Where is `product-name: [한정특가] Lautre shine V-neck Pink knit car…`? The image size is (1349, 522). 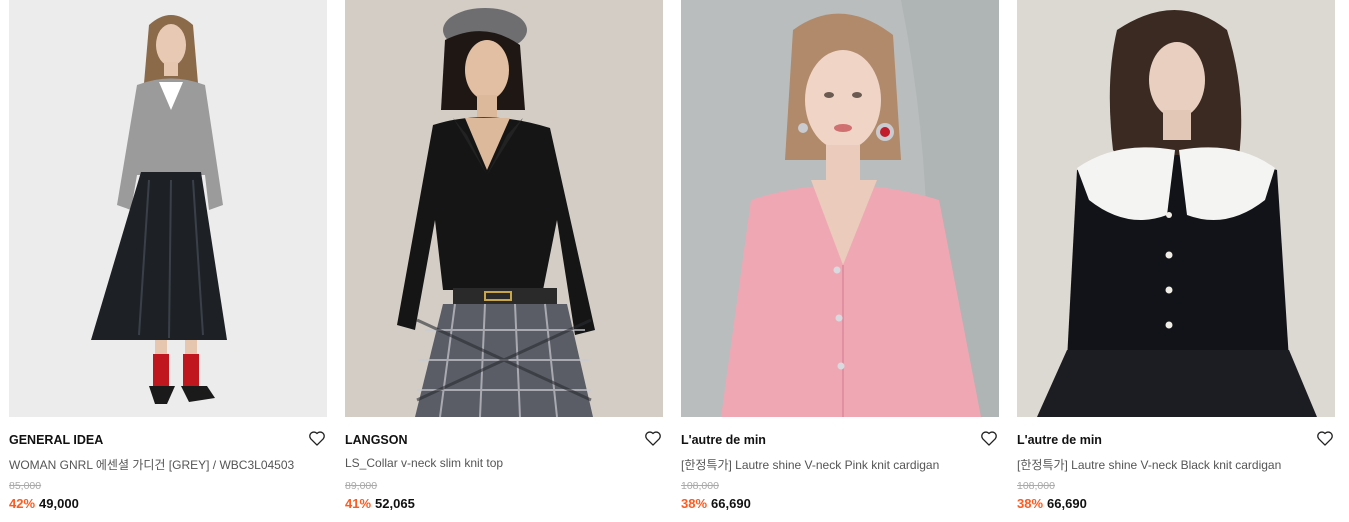
product-name: [한정특가] Lautre shine V-neck Pink knit car… is located at coordinates (810, 464).